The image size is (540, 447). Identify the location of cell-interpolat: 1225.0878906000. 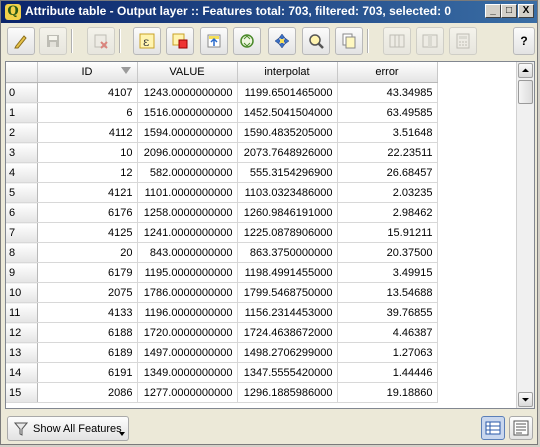
(287, 232).